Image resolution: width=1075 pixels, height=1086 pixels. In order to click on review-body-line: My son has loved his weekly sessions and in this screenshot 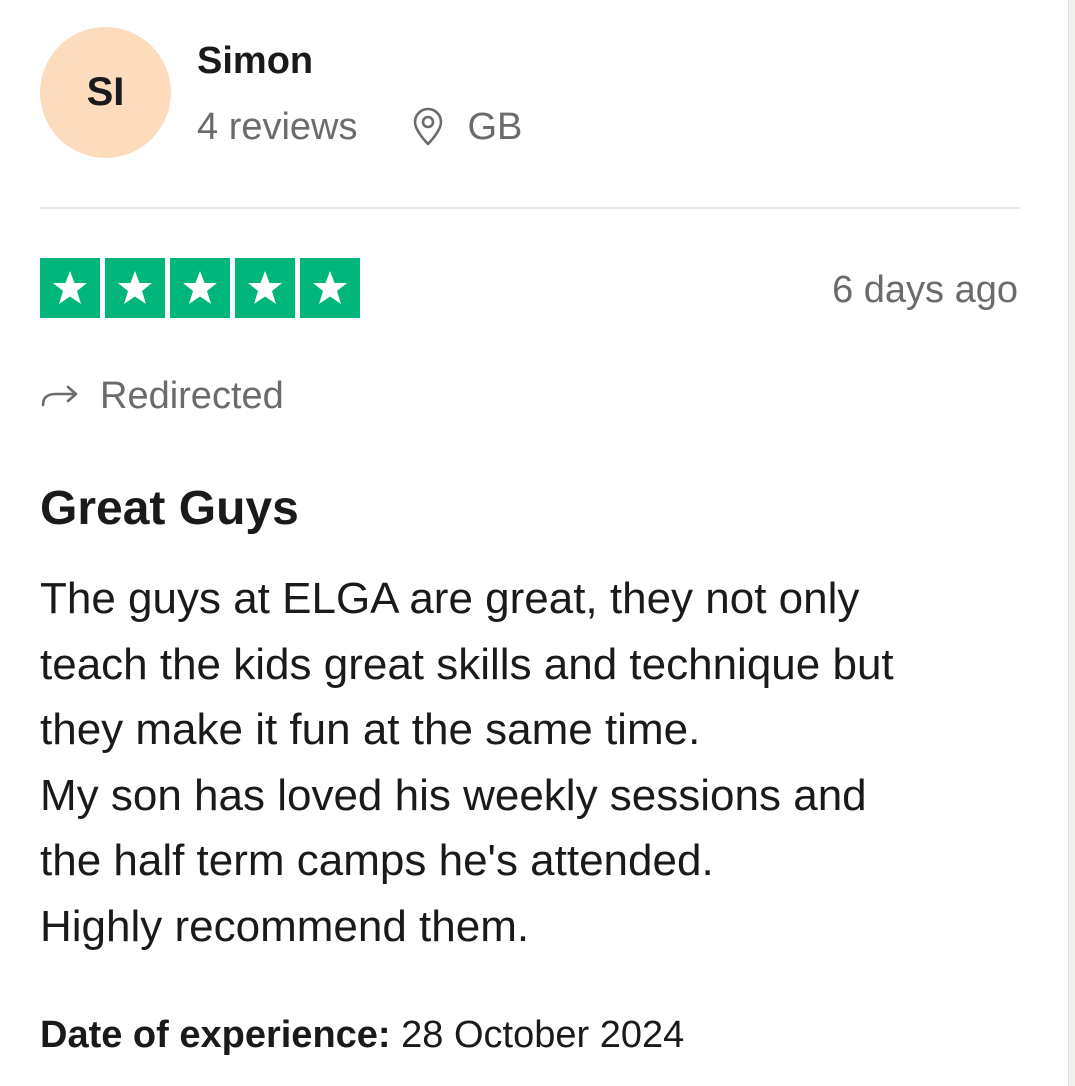, I will do `click(453, 795)`.